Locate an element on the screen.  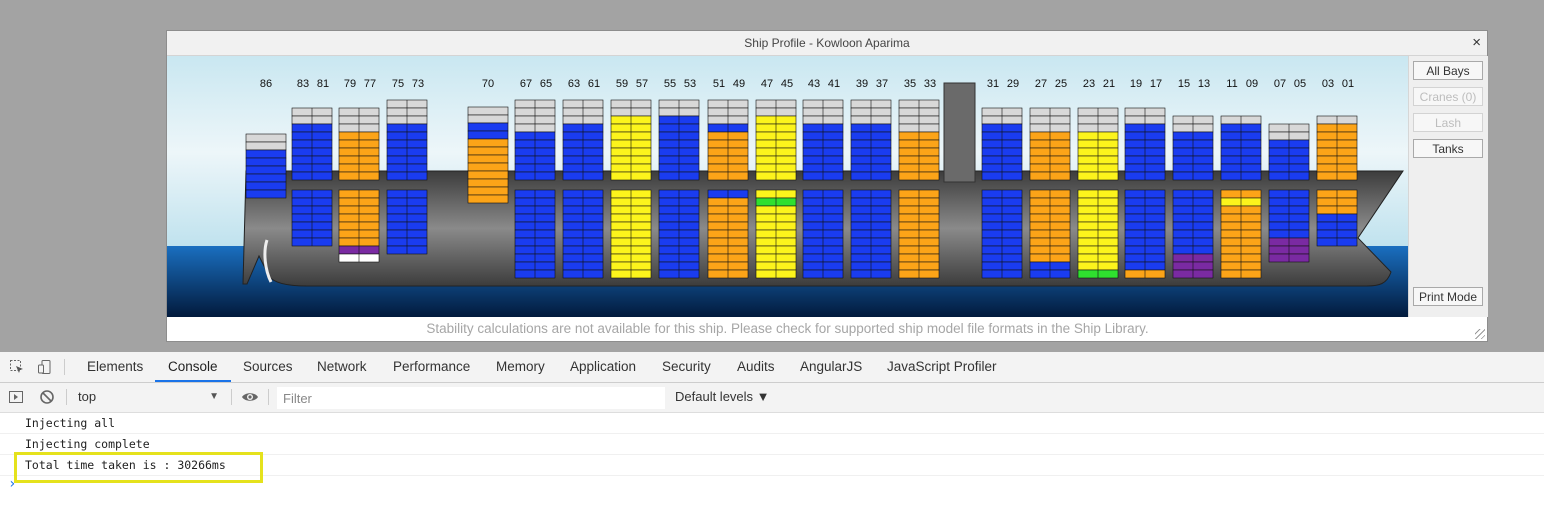
bay-label: 77 is located at coordinates (370, 84).